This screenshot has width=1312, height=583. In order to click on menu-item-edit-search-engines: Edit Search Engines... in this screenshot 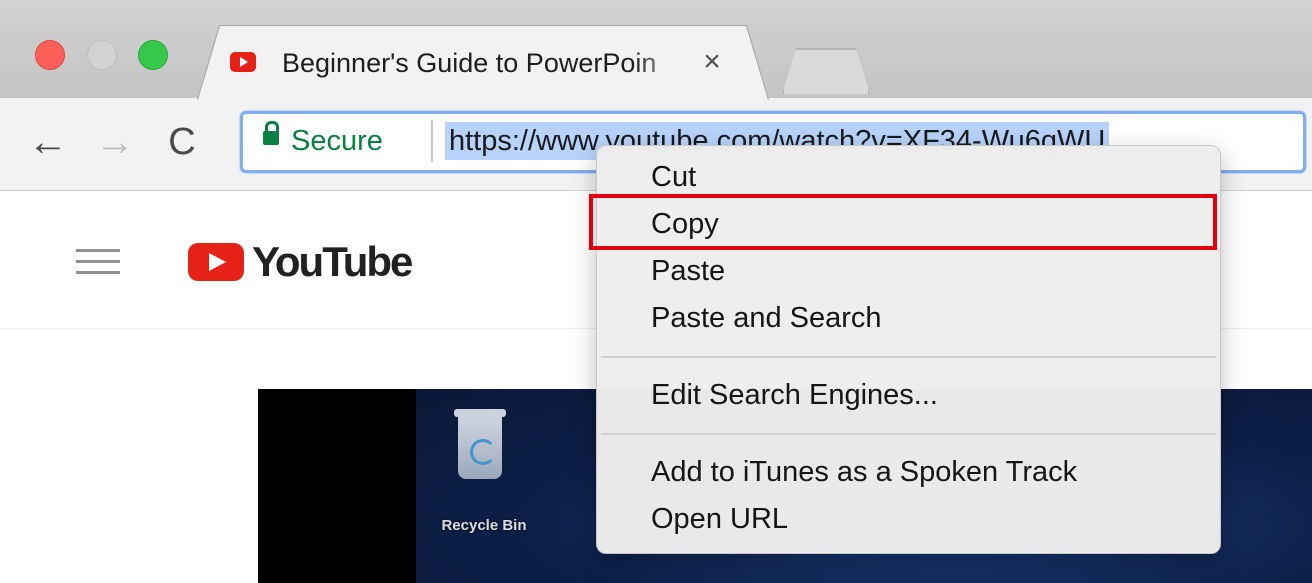, I will do `click(908, 395)`.